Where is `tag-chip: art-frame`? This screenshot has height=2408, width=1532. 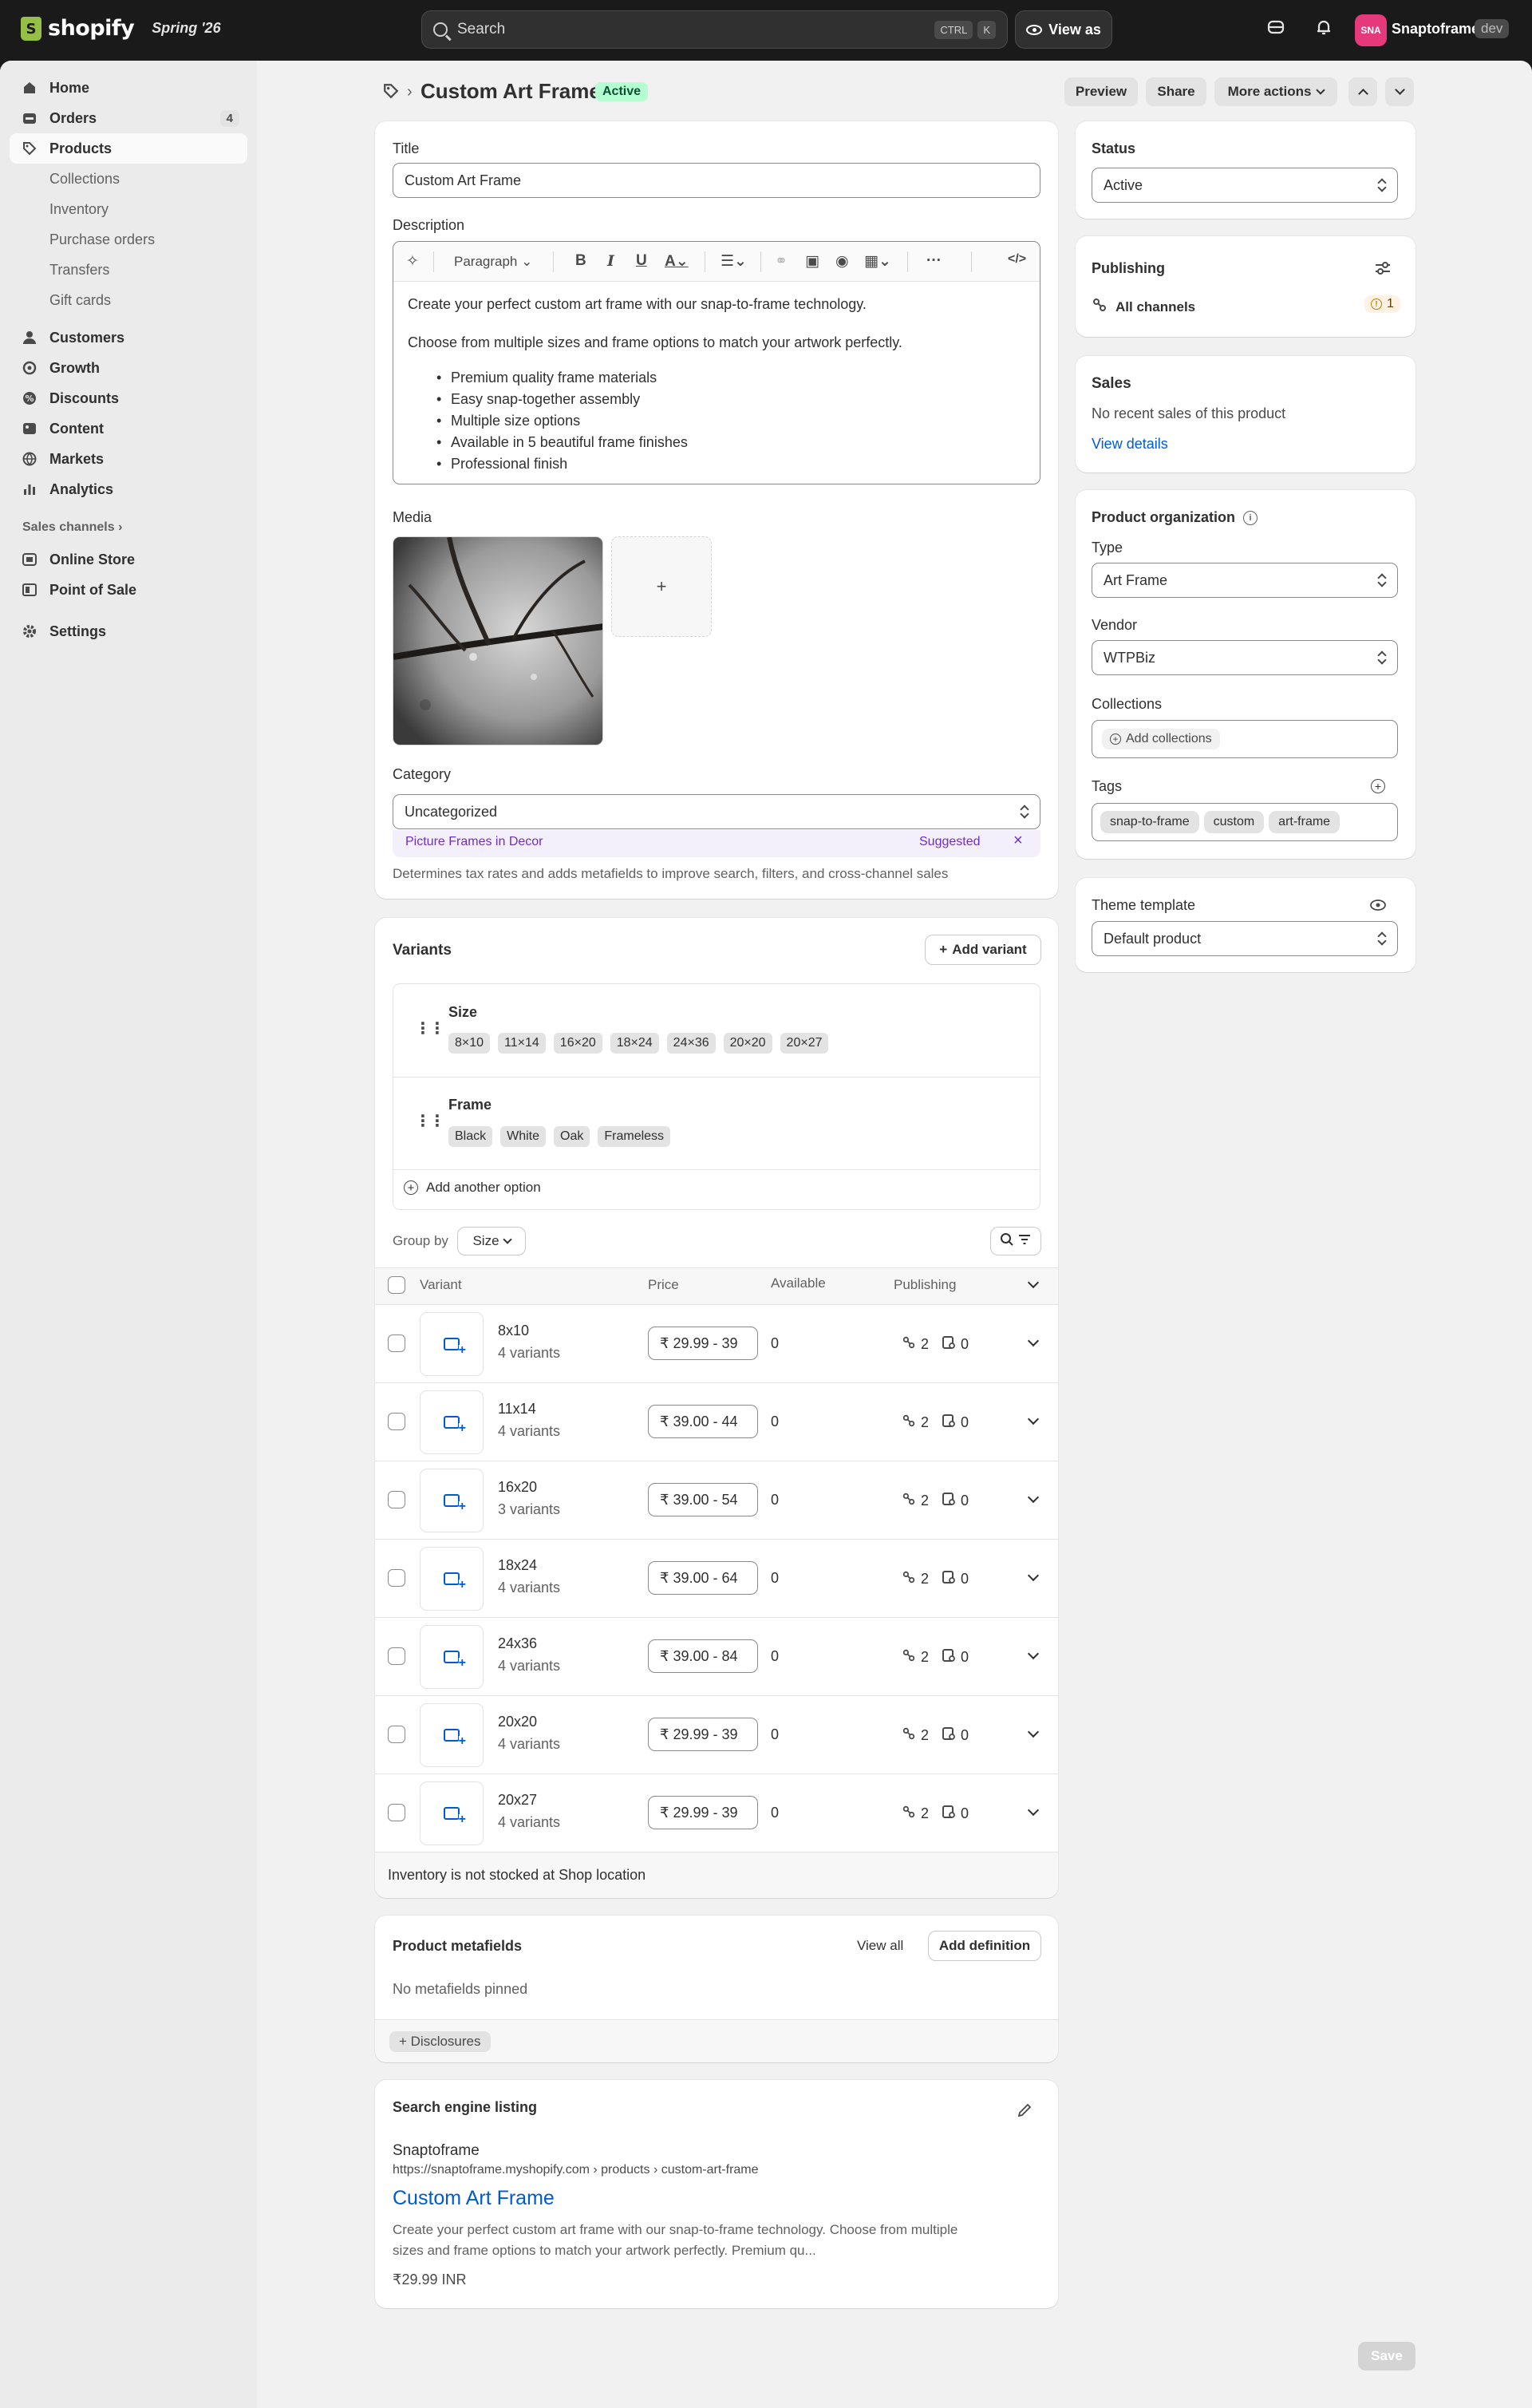
tag-chip: art-frame is located at coordinates (1305, 822).